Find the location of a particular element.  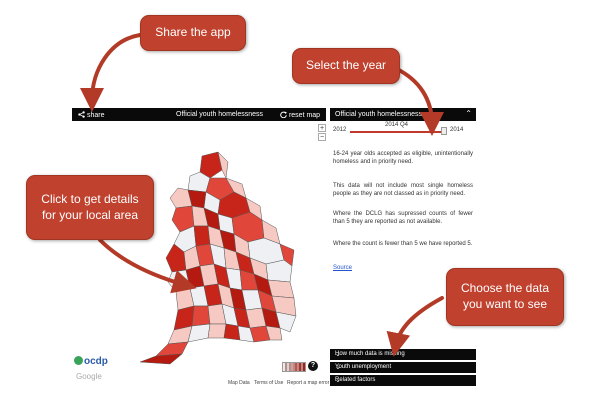

callout-details: Click to get details for your local area is located at coordinates (90, 207).